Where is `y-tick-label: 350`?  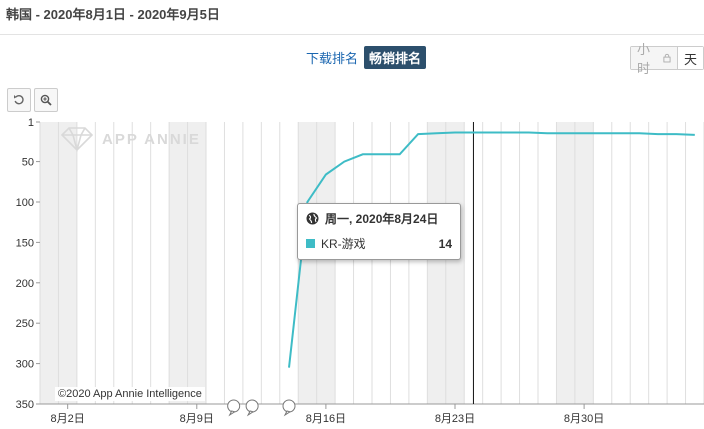 y-tick-label: 350 is located at coordinates (25, 405).